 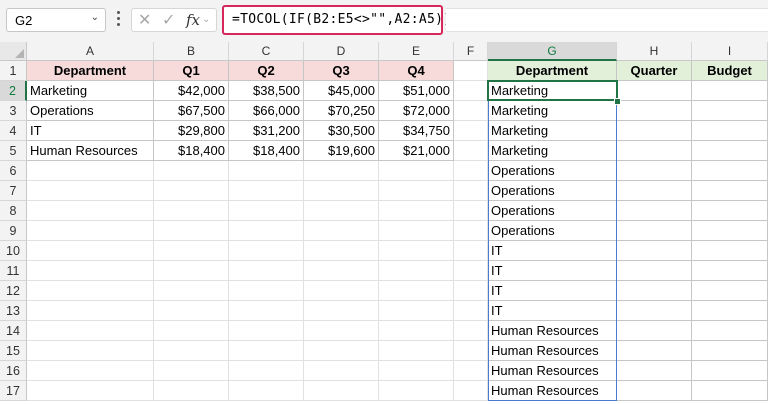 I want to click on row-header-3: 3, so click(x=13, y=111).